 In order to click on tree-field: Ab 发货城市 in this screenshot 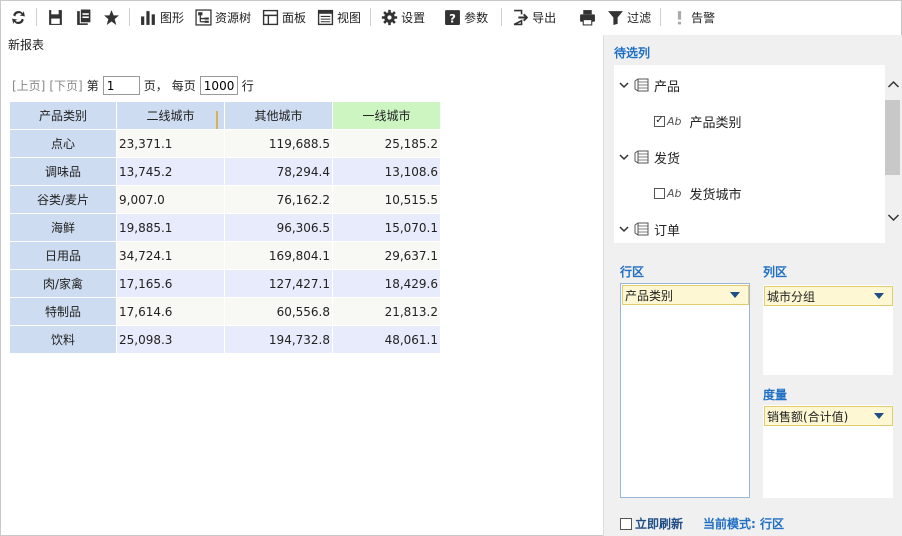, I will do `click(698, 193)`.